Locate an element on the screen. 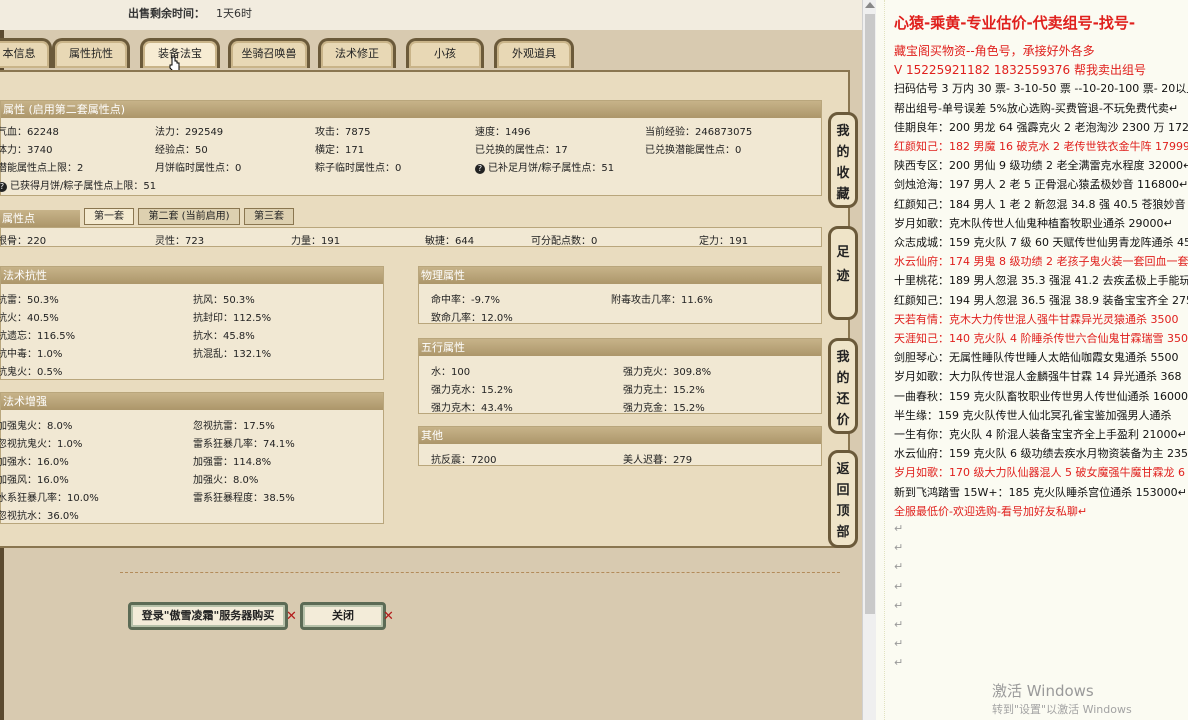 Image resolution: width=1188 pixels, height=720 pixels. sale-time-bar: 出售剩余时间： 1天6时 is located at coordinates (431, 15).